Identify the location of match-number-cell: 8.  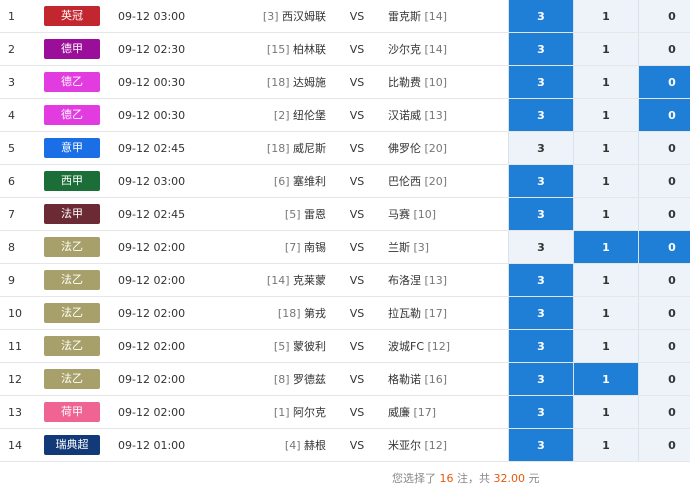
(22, 247).